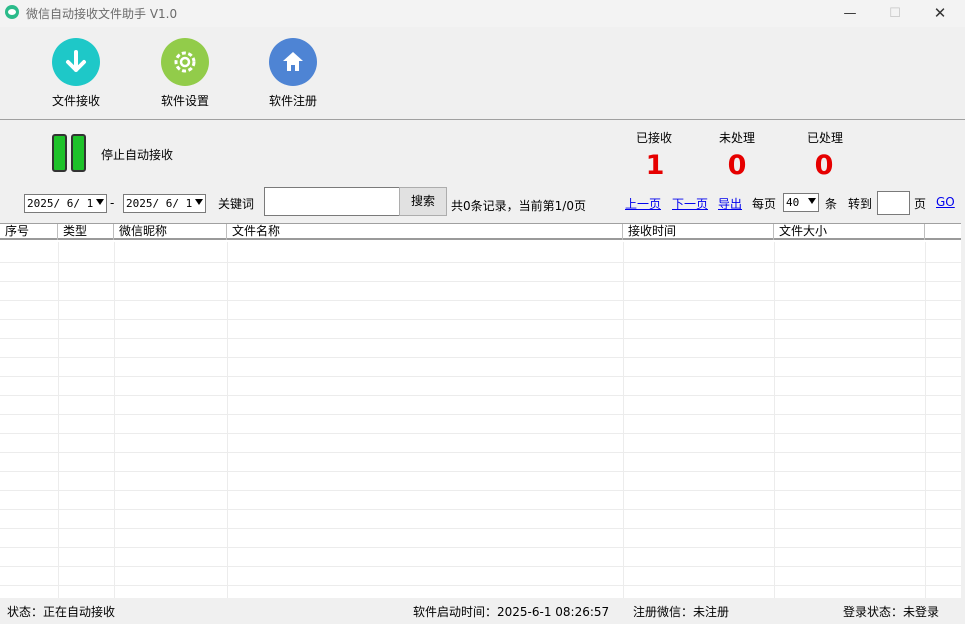 This screenshot has width=965, height=624. I want to click on minimize-button: —, so click(850, 13).